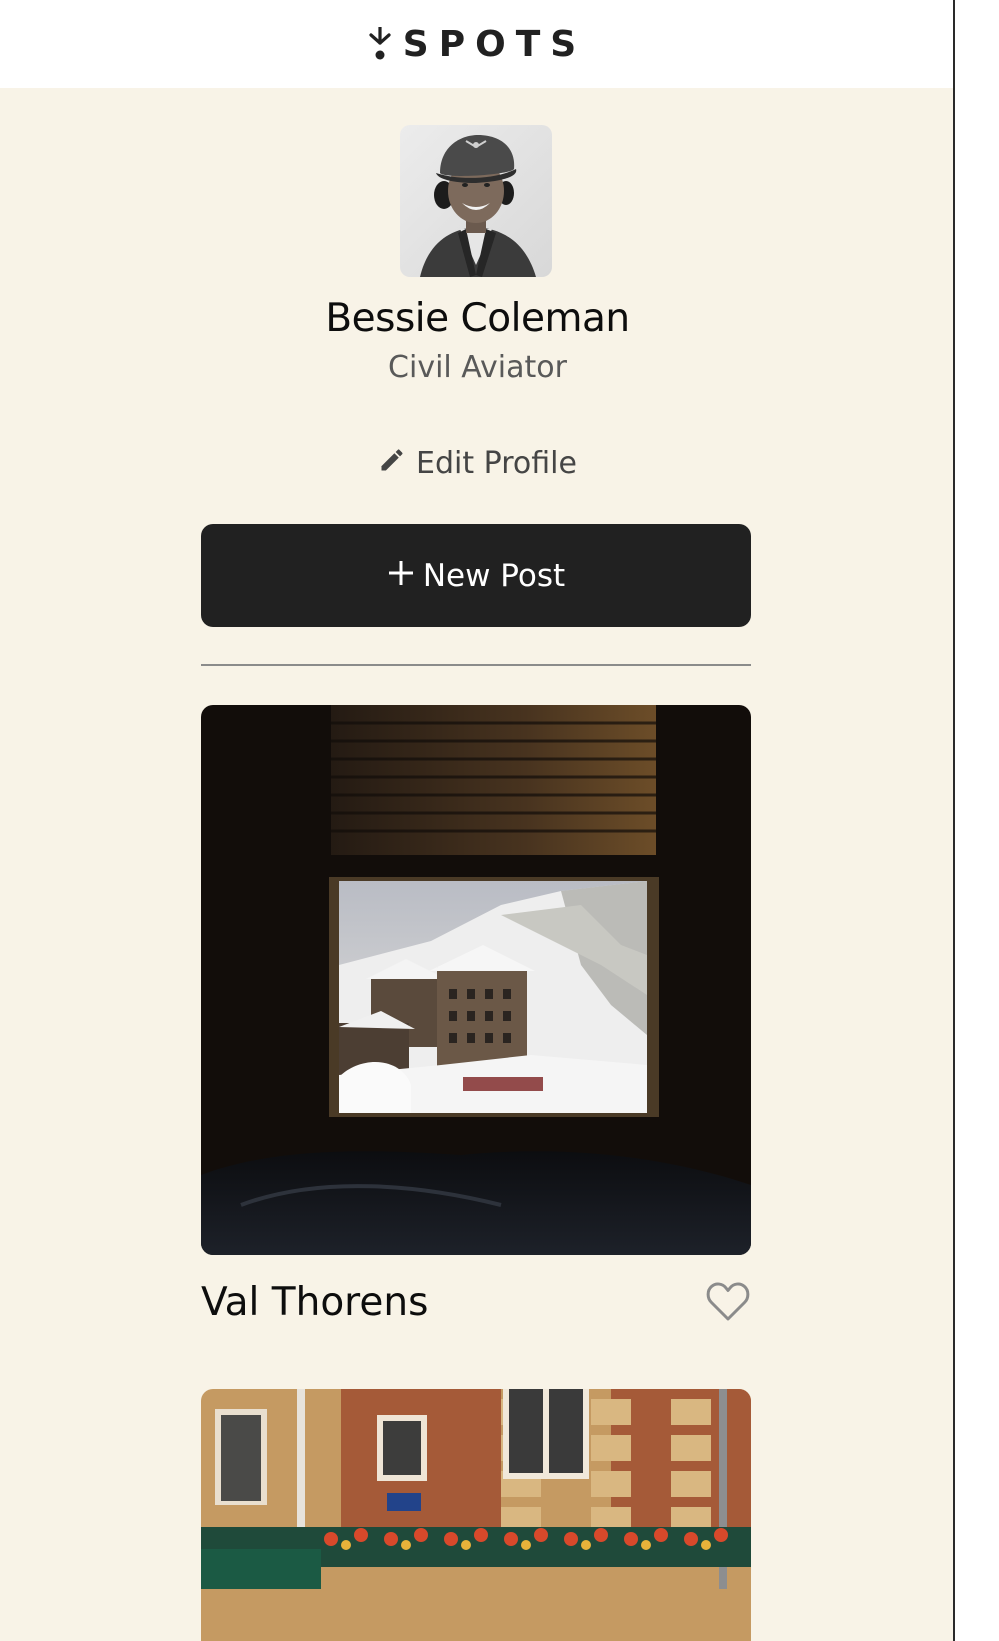 The width and height of the screenshot is (999, 1641). Describe the element at coordinates (477, 367) in the screenshot. I see `profile-description: Civil Aviator` at that location.